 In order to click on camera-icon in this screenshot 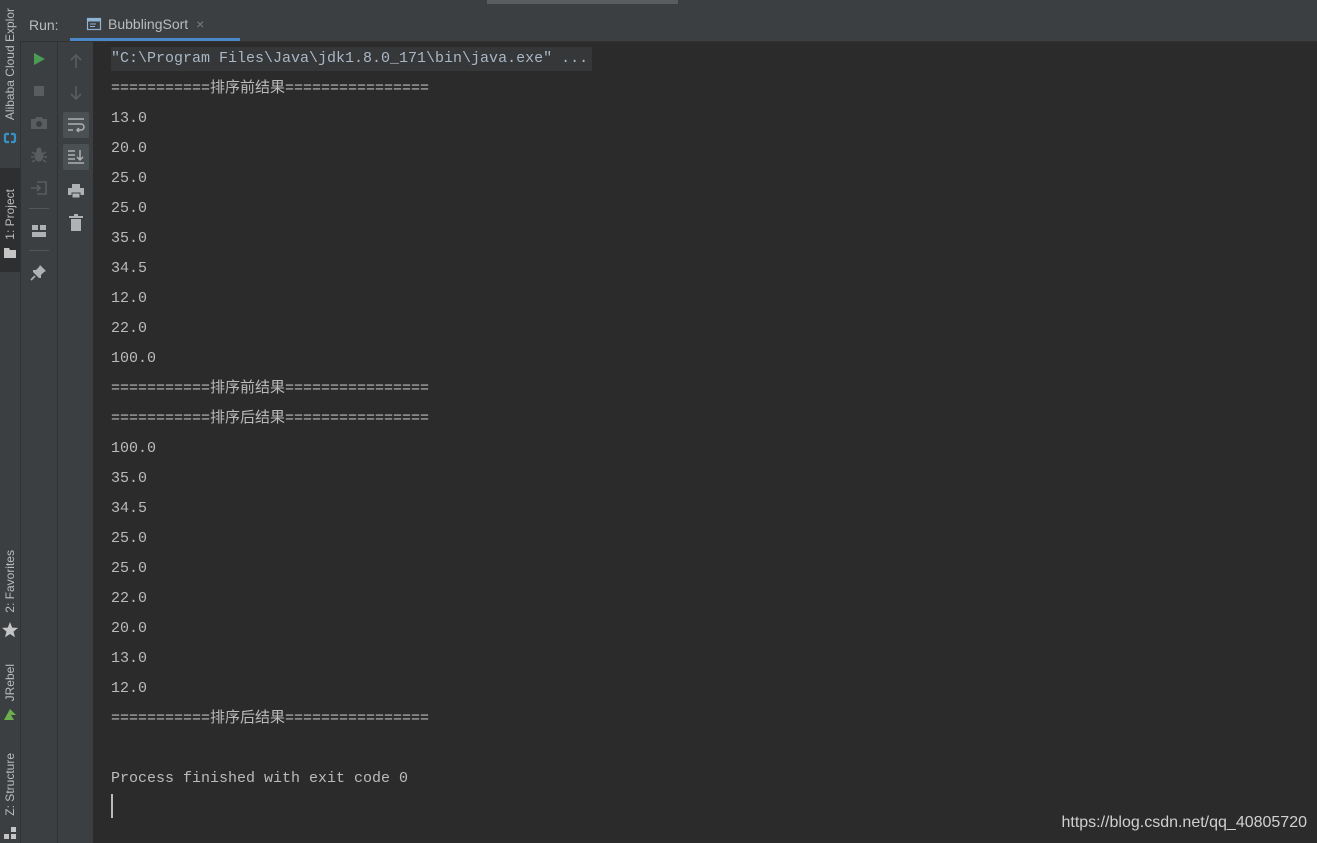, I will do `click(39, 123)`.